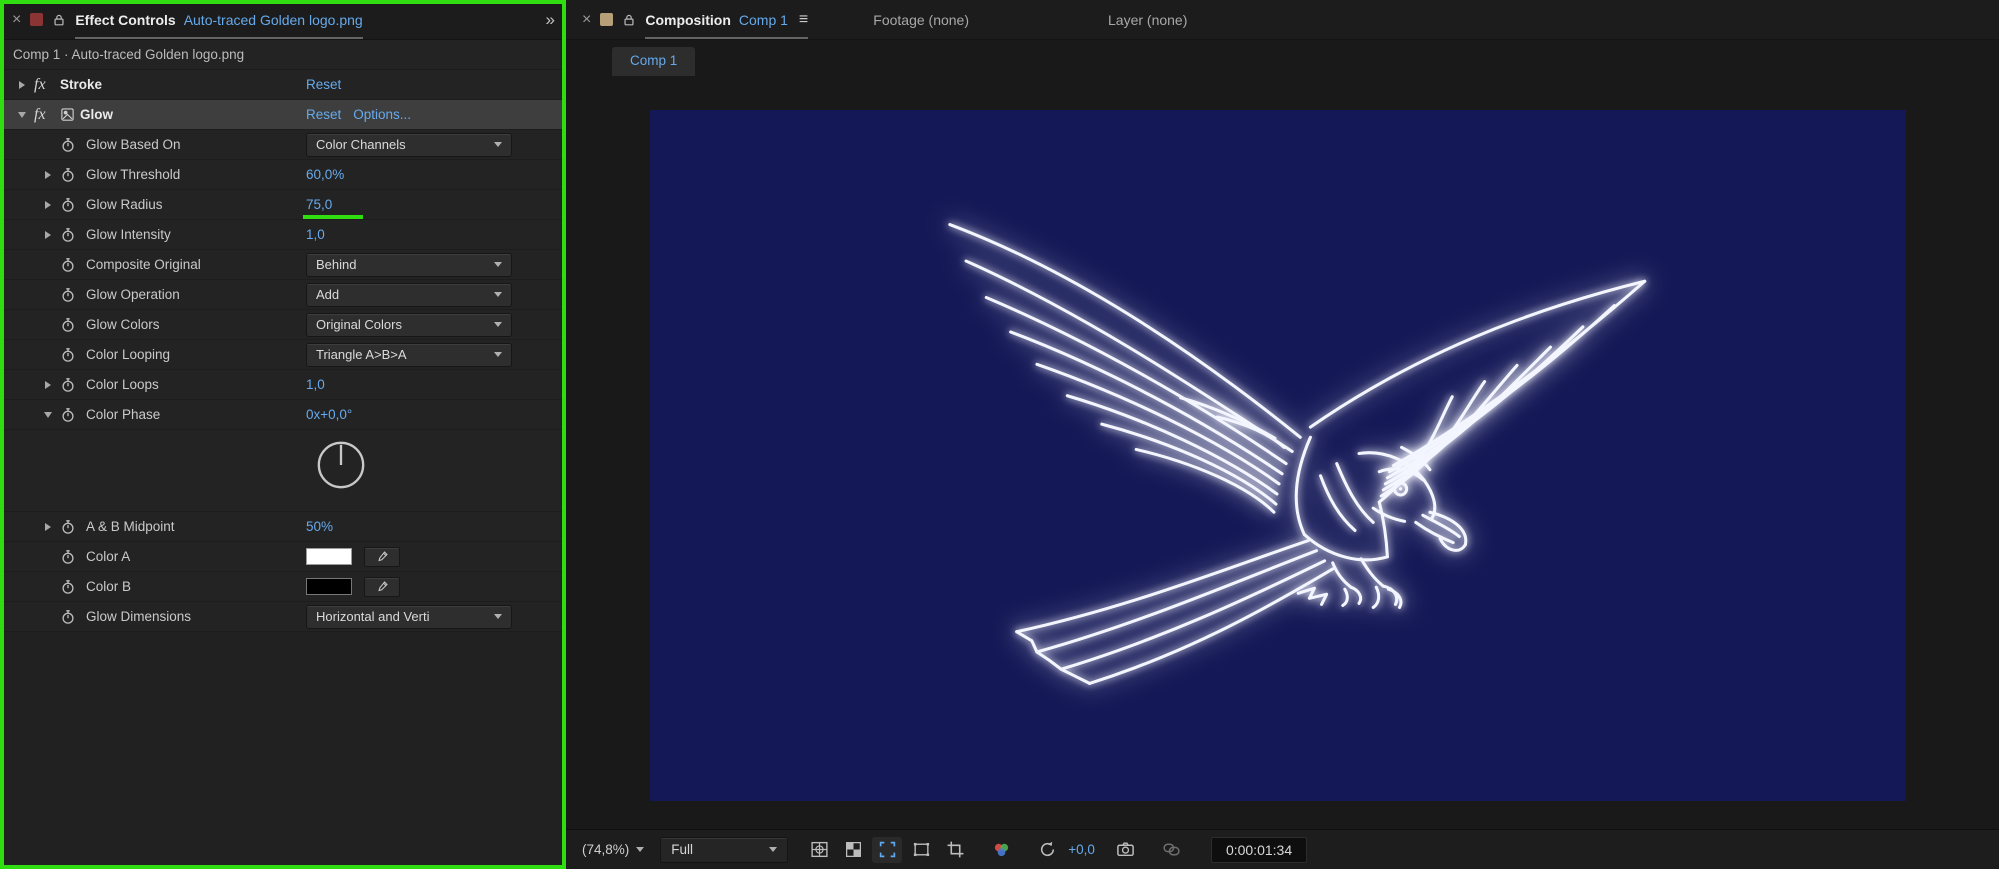  What do you see at coordinates (329, 586) in the screenshot?
I see `color-b-swatch` at bounding box center [329, 586].